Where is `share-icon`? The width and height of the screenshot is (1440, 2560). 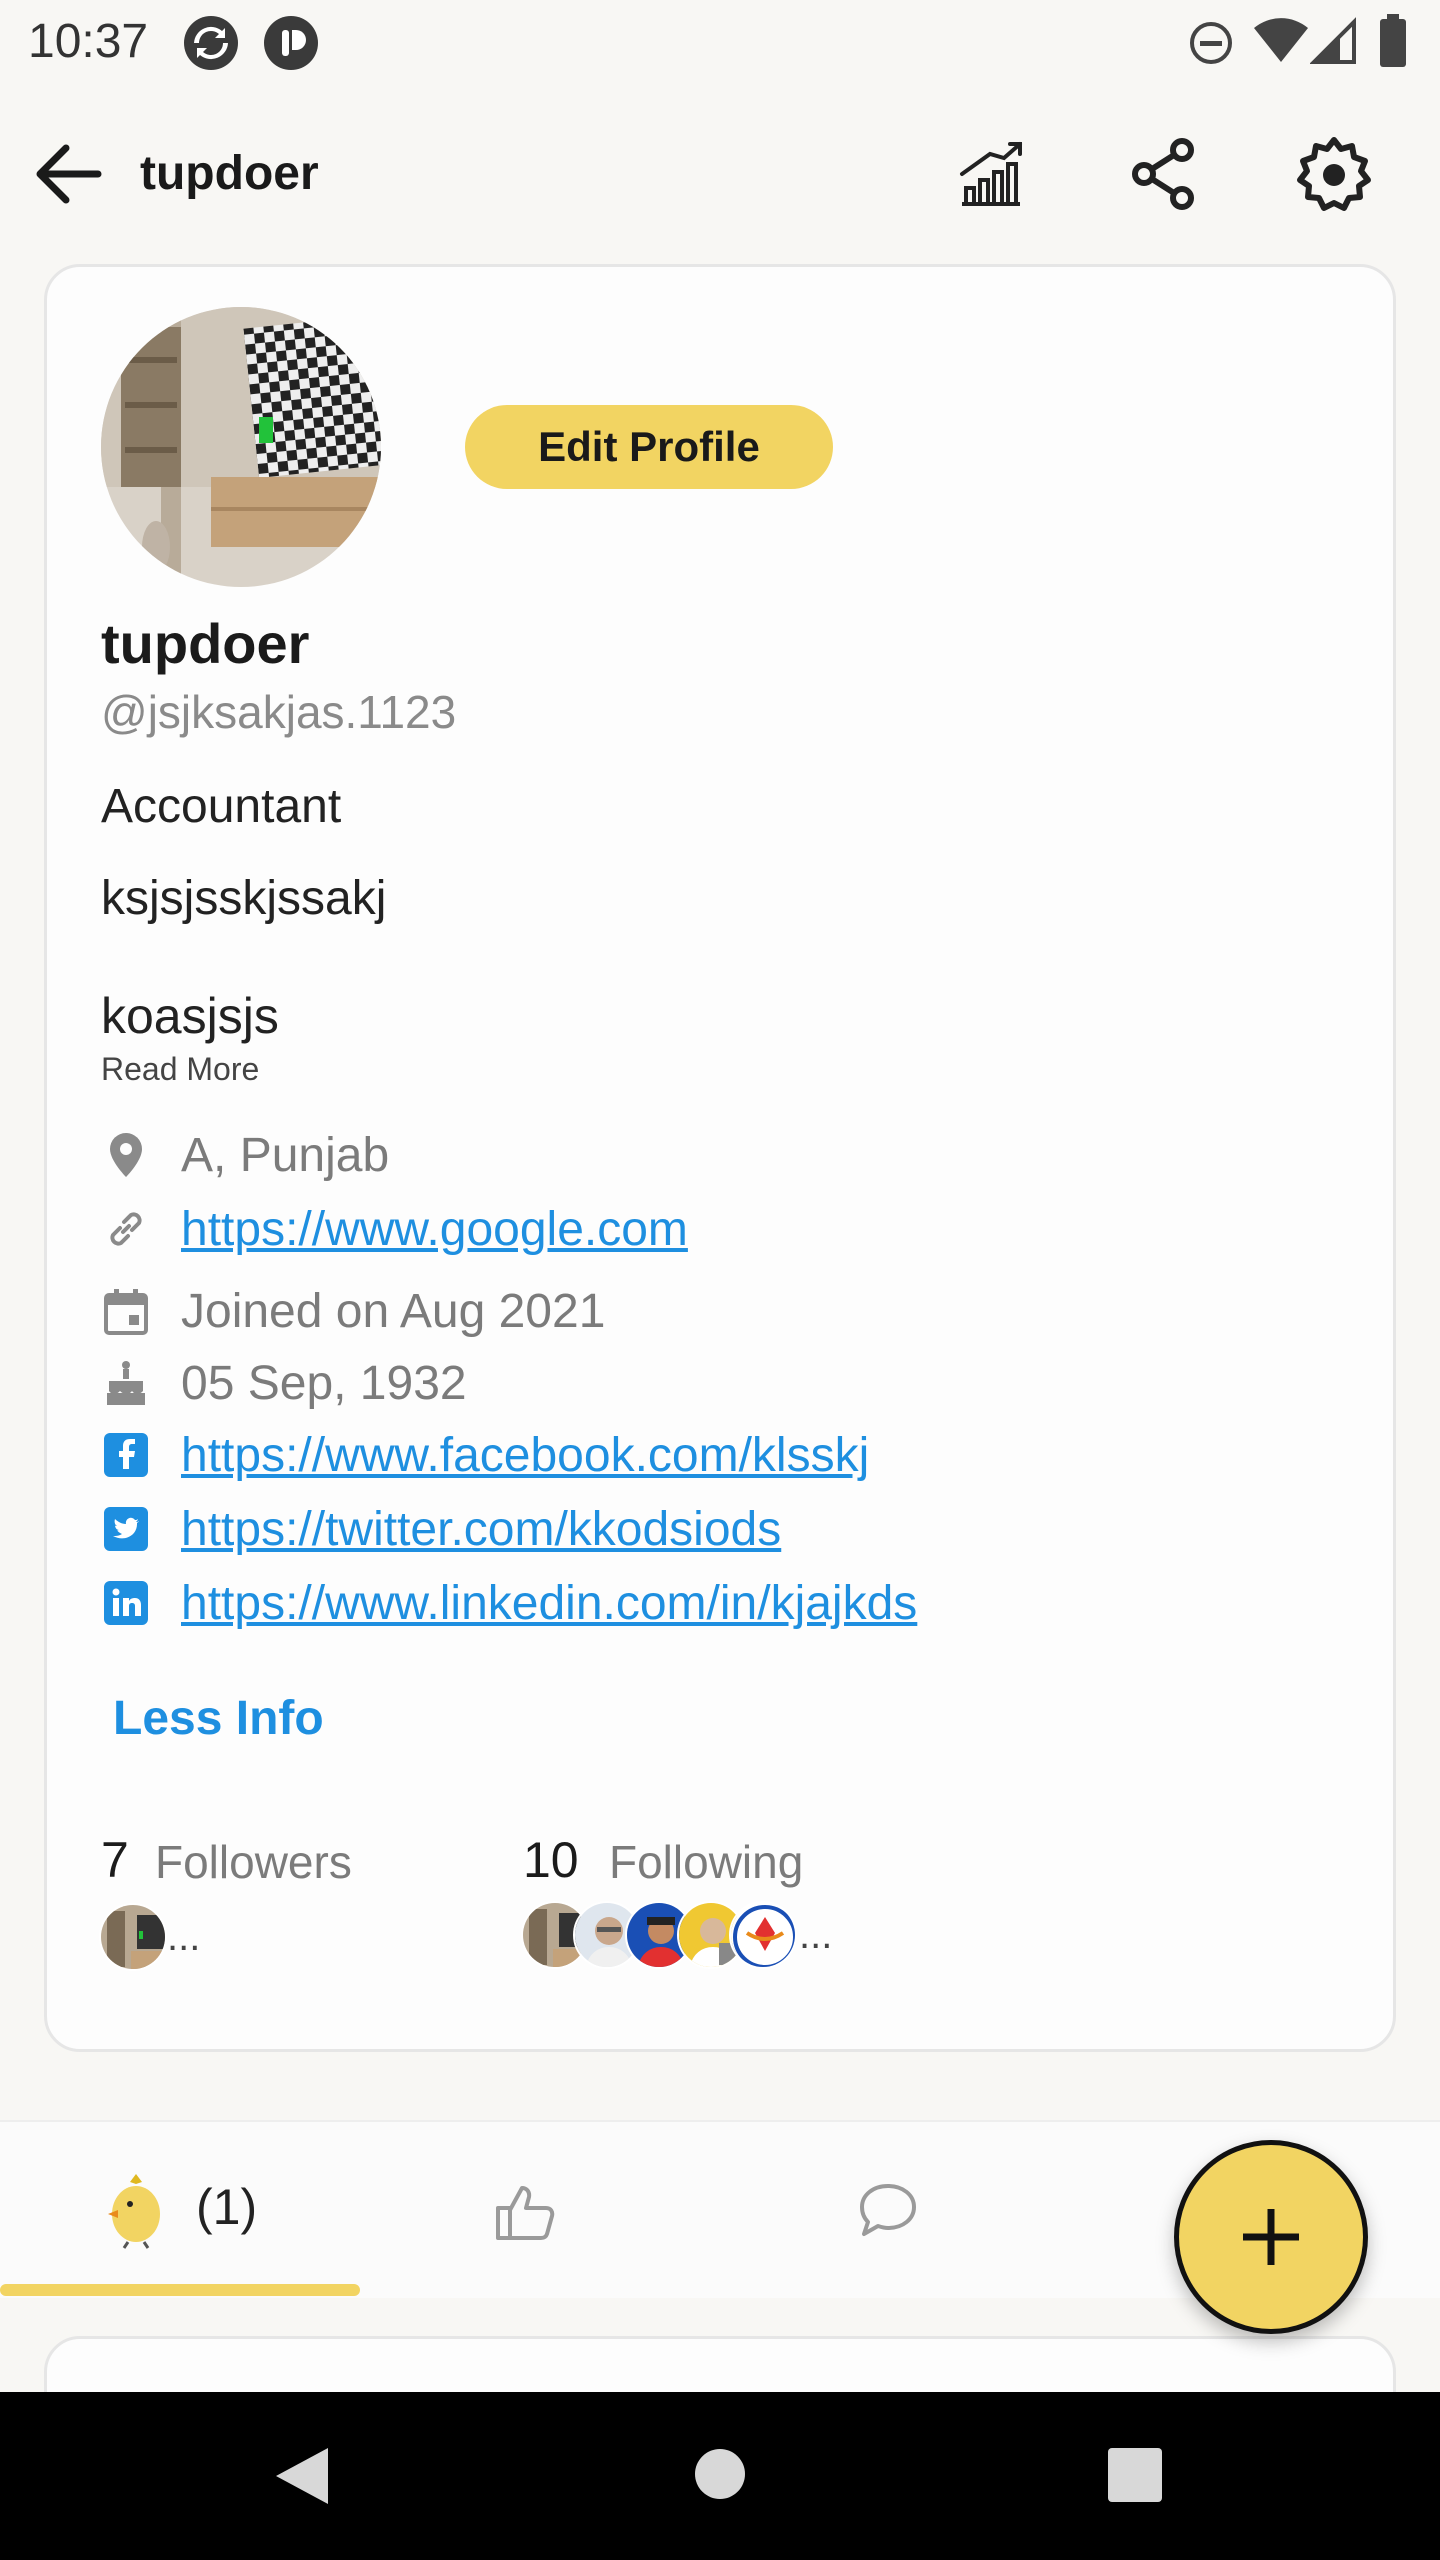
share-icon is located at coordinates (1164, 174).